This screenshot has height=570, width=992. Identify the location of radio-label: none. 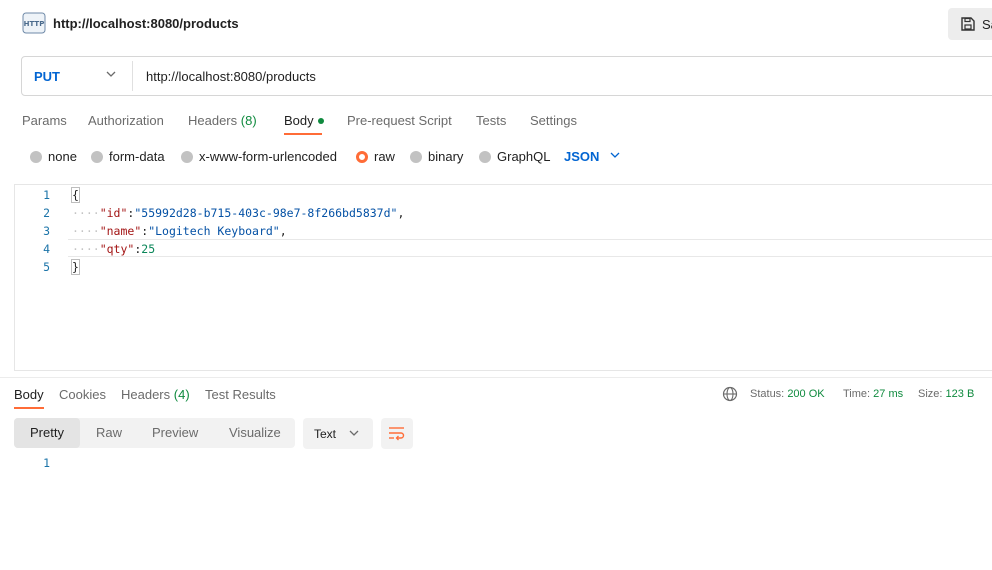
(62, 156).